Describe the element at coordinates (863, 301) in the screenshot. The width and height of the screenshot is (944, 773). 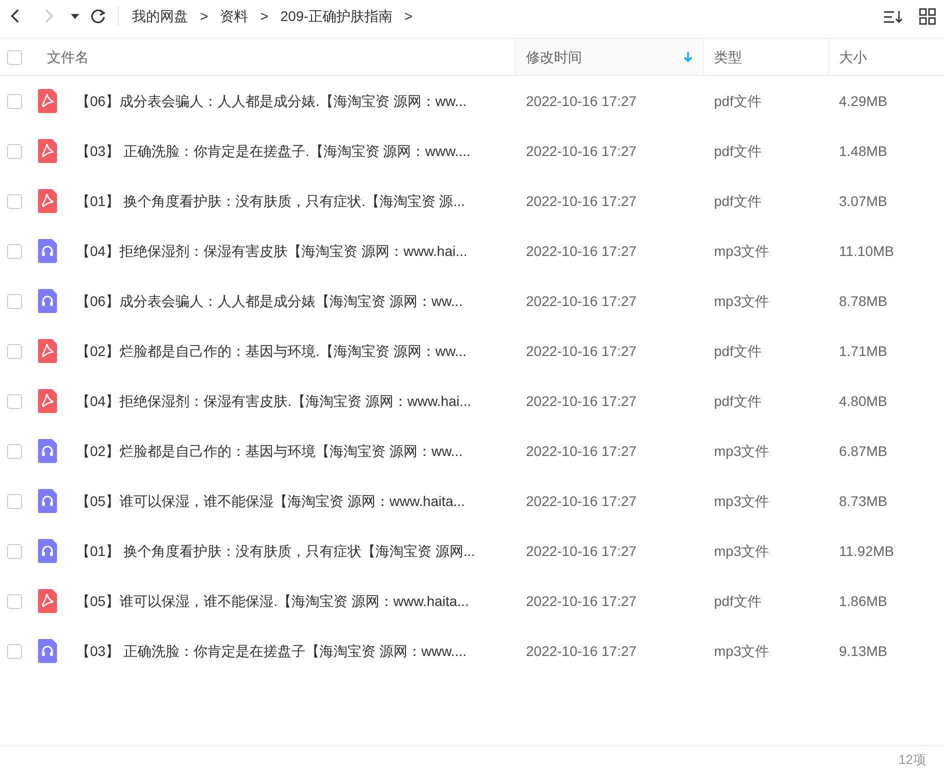
I see `file-size: 8.78MB` at that location.